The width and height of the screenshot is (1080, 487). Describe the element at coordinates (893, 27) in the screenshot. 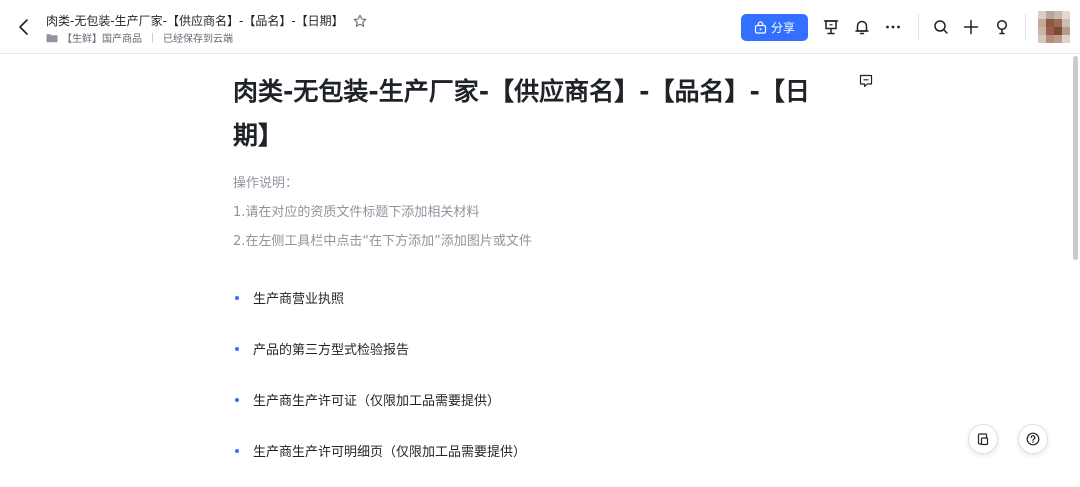

I see `more-icon` at that location.